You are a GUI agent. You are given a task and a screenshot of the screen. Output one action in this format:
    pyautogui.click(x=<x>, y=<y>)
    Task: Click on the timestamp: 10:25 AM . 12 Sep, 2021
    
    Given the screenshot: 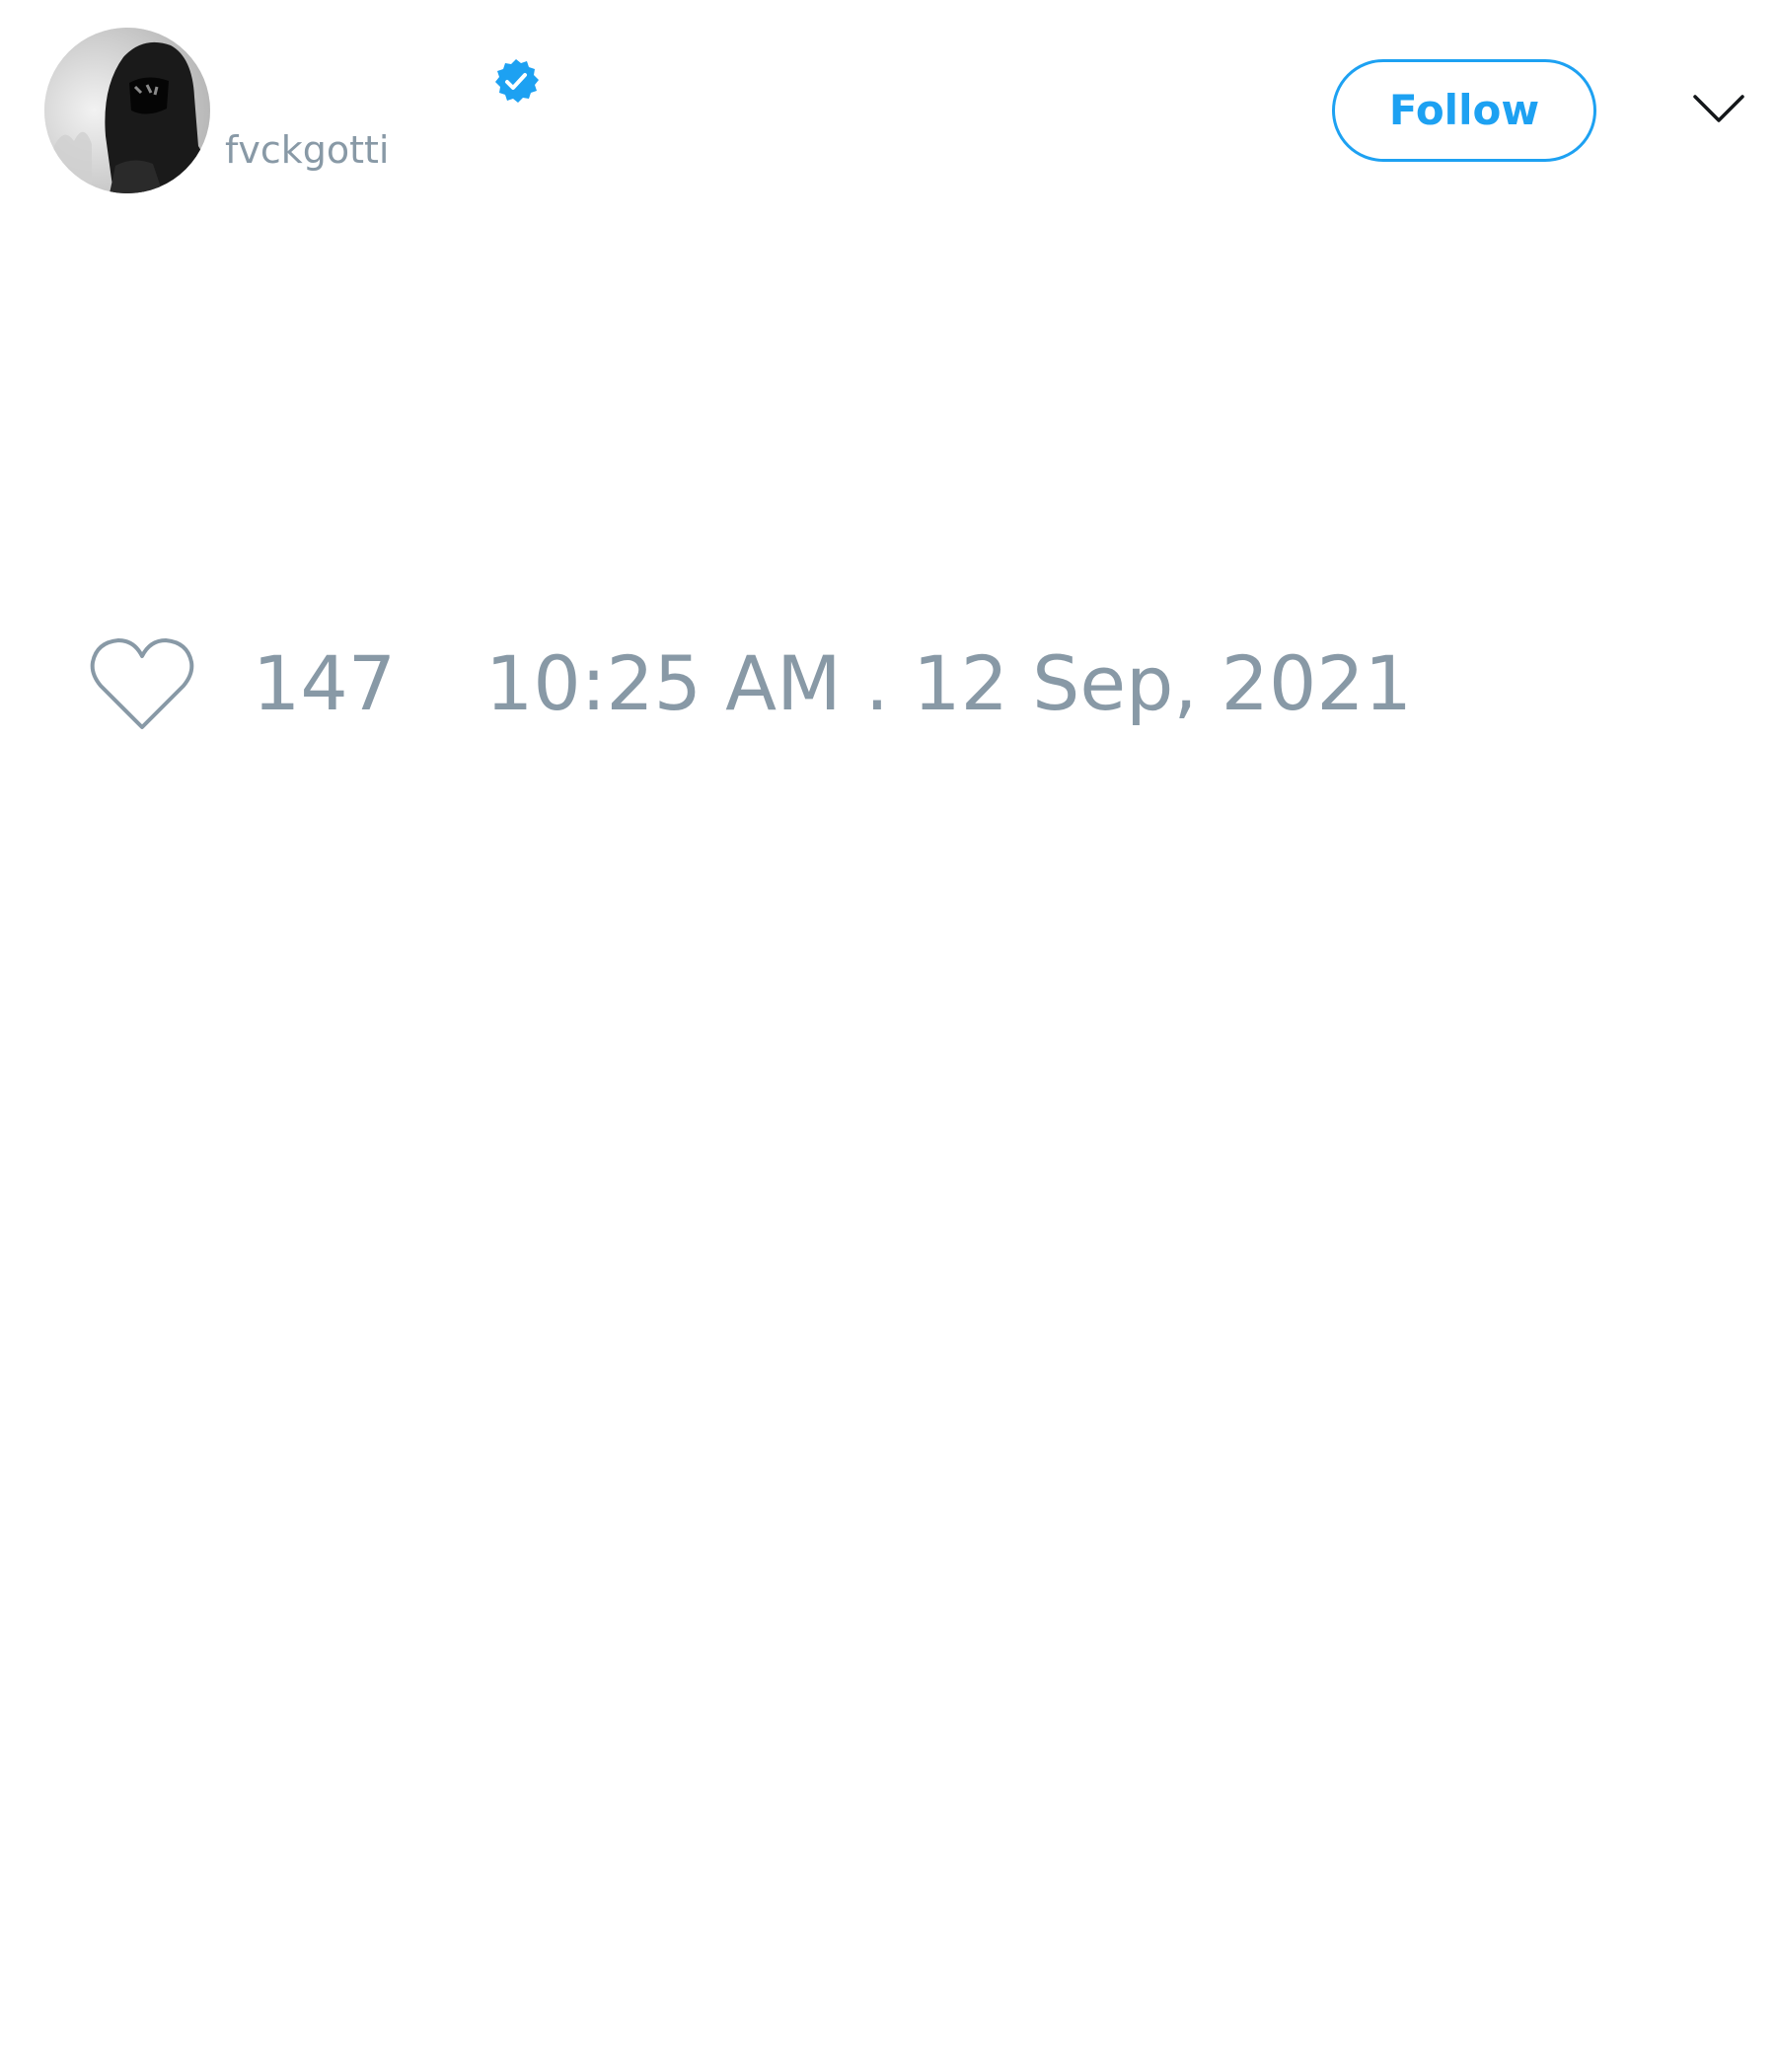 What is the action you would take?
    pyautogui.click(x=949, y=684)
    